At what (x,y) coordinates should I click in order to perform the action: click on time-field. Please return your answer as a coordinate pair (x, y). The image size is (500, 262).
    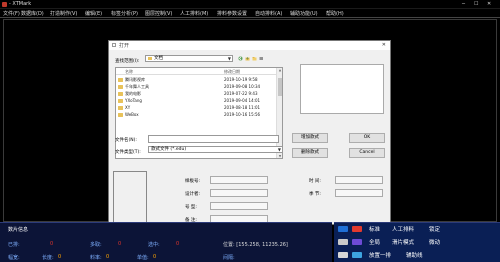
    Looking at the image, I should click on (359, 180).